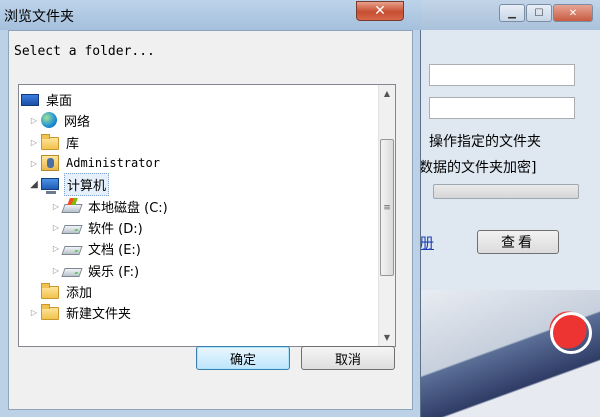 This screenshot has width=600, height=417. I want to click on minimize-button: ▁, so click(512, 13).